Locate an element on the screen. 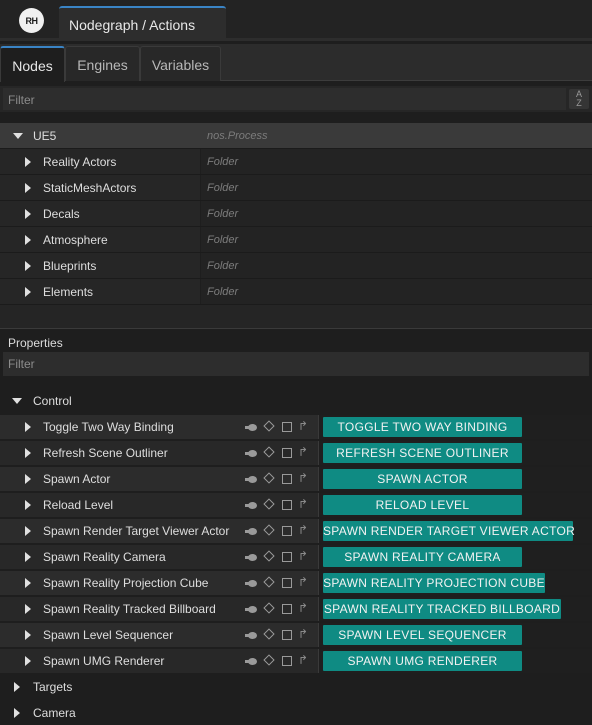 The width and height of the screenshot is (592, 725). tab-engines: Engines is located at coordinates (102, 63).